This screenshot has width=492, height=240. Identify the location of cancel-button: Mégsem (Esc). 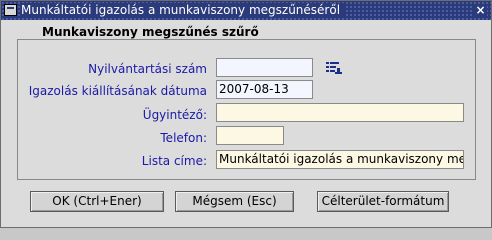
(234, 201).